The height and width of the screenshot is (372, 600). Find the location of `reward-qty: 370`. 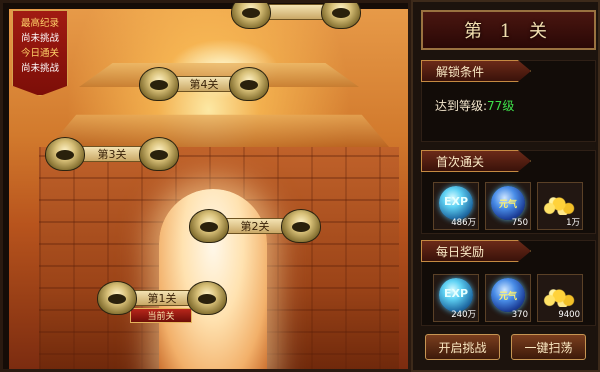

reward-qty: 370 is located at coordinates (519, 315).